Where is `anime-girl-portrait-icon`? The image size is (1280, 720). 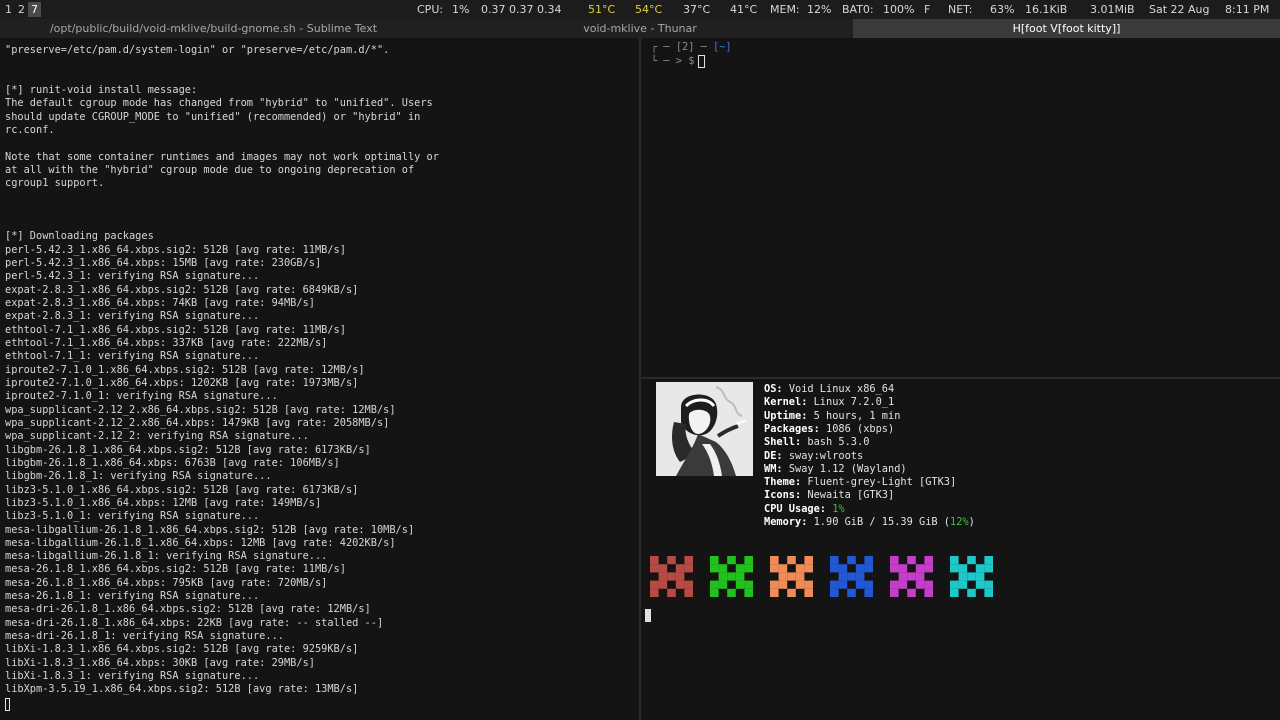
anime-girl-portrait-icon is located at coordinates (704, 429).